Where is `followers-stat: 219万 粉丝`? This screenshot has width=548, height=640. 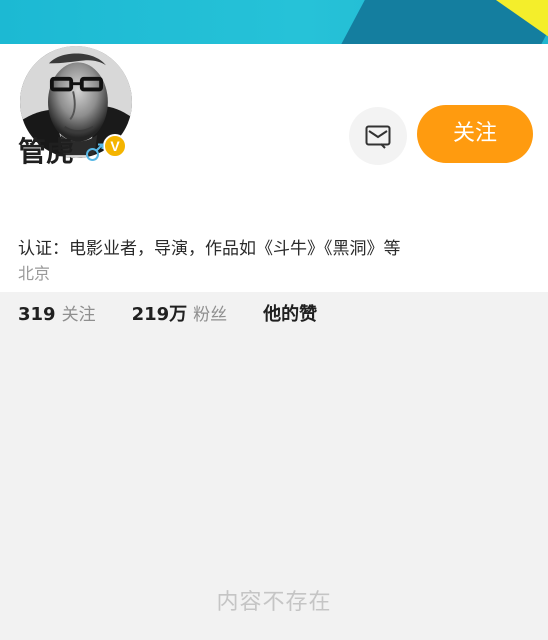 followers-stat: 219万 粉丝 is located at coordinates (180, 313).